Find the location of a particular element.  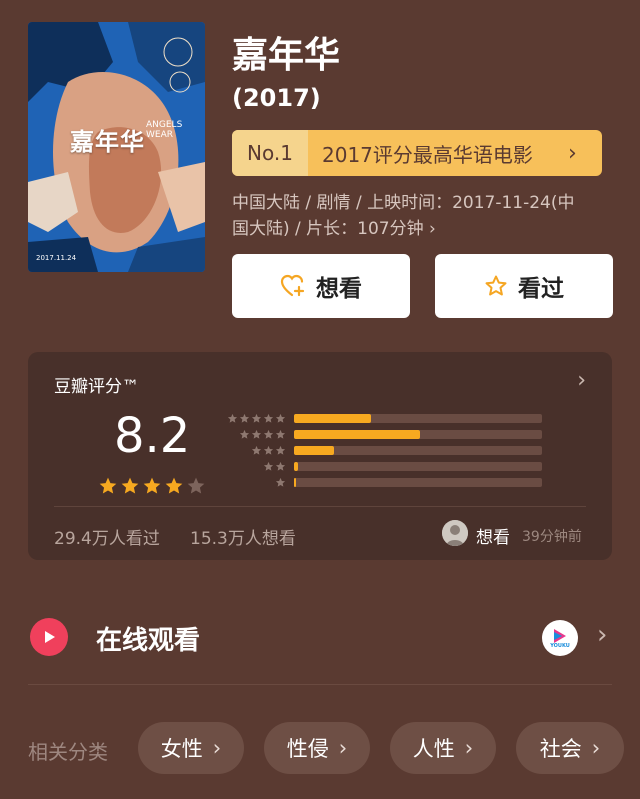

youku-text: YOUKU is located at coordinates (560, 645).